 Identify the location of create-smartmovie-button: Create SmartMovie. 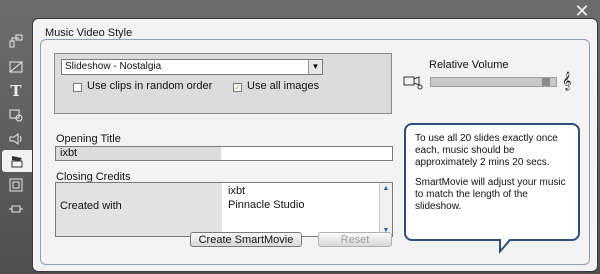
(246, 239).